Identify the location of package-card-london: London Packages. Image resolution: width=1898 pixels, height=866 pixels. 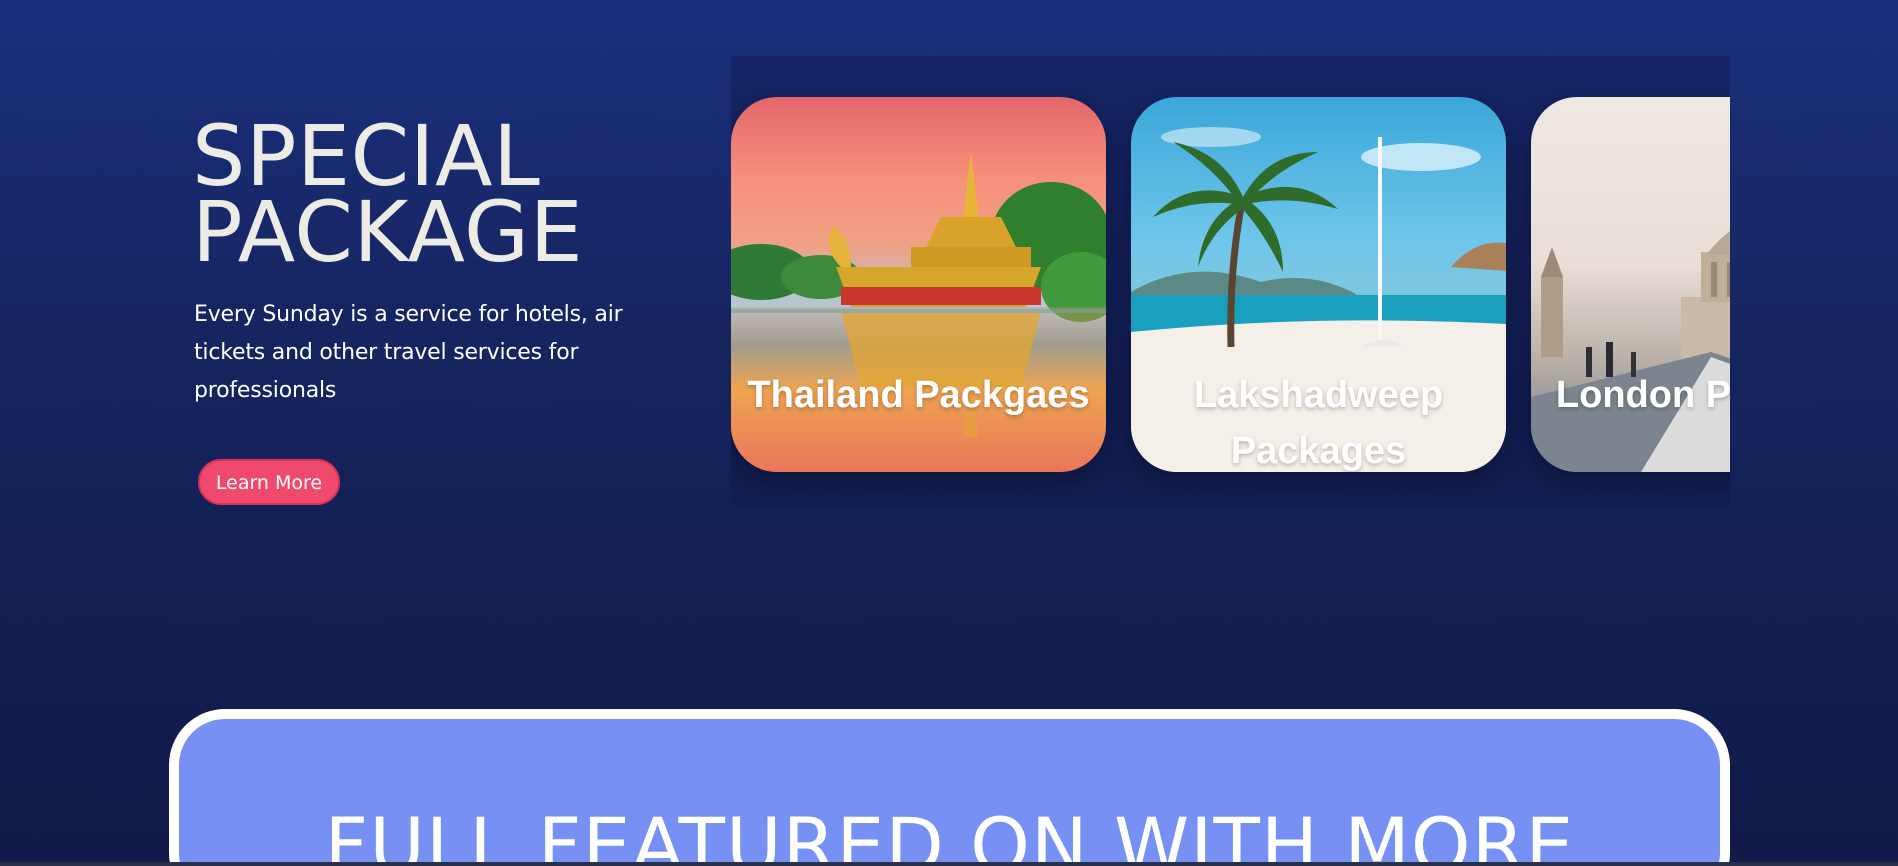
(1630, 284).